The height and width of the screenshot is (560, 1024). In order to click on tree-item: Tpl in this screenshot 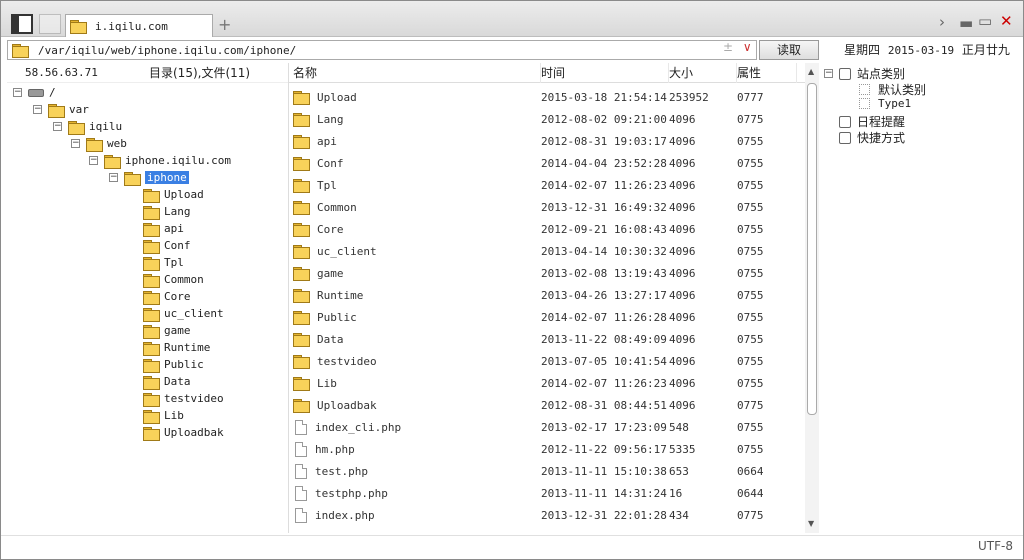, I will do `click(163, 262)`.